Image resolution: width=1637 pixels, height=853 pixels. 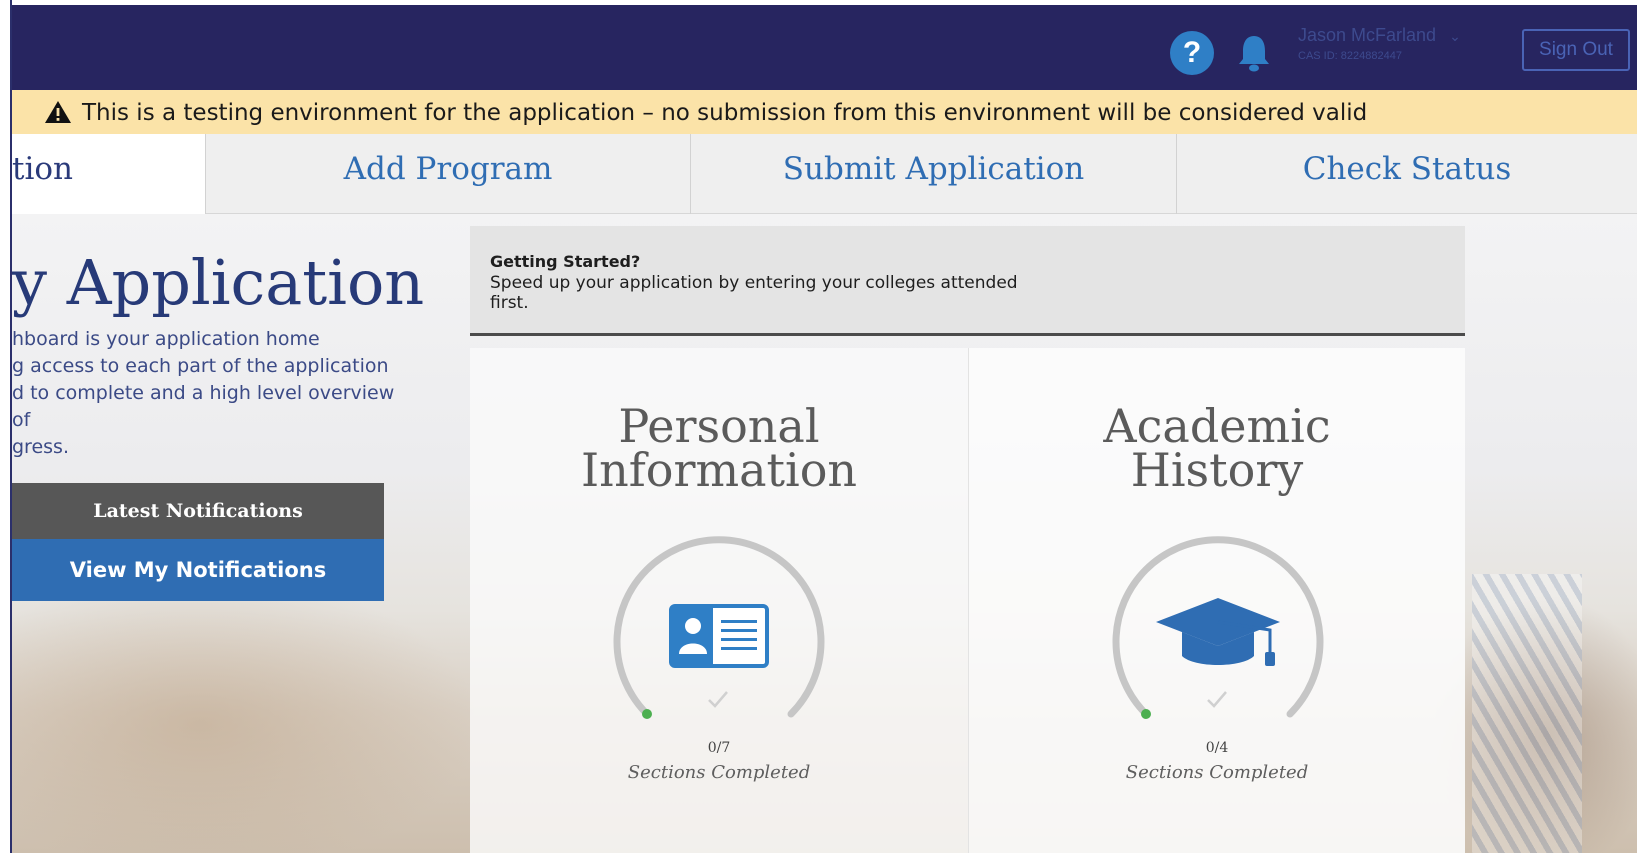 I want to click on card-title-line: History, so click(x=1217, y=470).